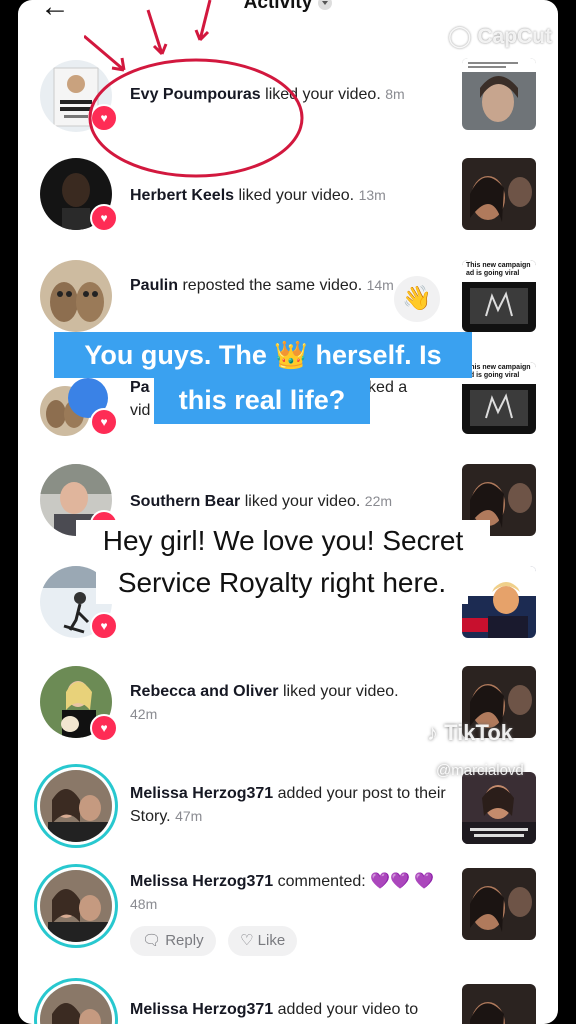  I want to click on user-name: Paulin, so click(154, 285).